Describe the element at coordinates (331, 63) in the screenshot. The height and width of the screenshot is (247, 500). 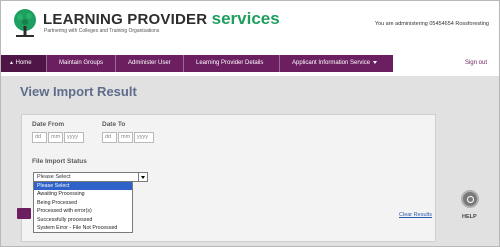
I see `nav-item-label: Applicant Information Service` at that location.